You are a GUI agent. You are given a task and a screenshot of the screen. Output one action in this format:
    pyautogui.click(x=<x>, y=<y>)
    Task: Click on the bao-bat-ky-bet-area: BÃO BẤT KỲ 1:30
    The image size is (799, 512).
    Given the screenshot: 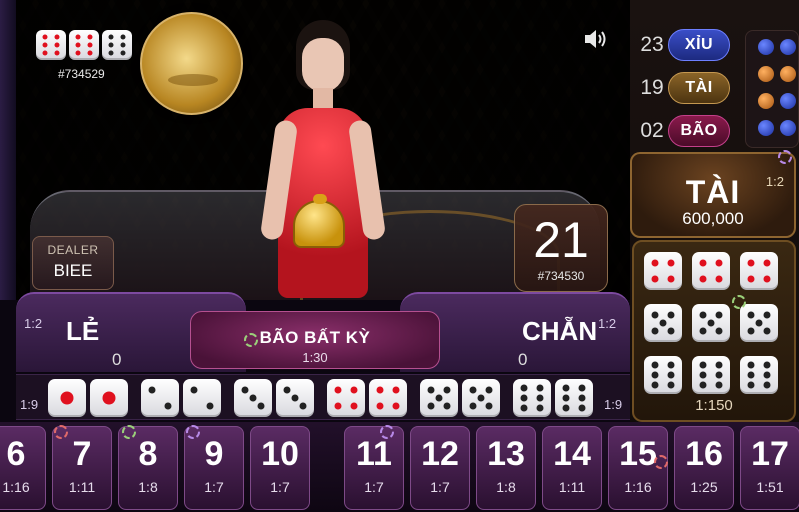 What is the action you would take?
    pyautogui.click(x=315, y=340)
    